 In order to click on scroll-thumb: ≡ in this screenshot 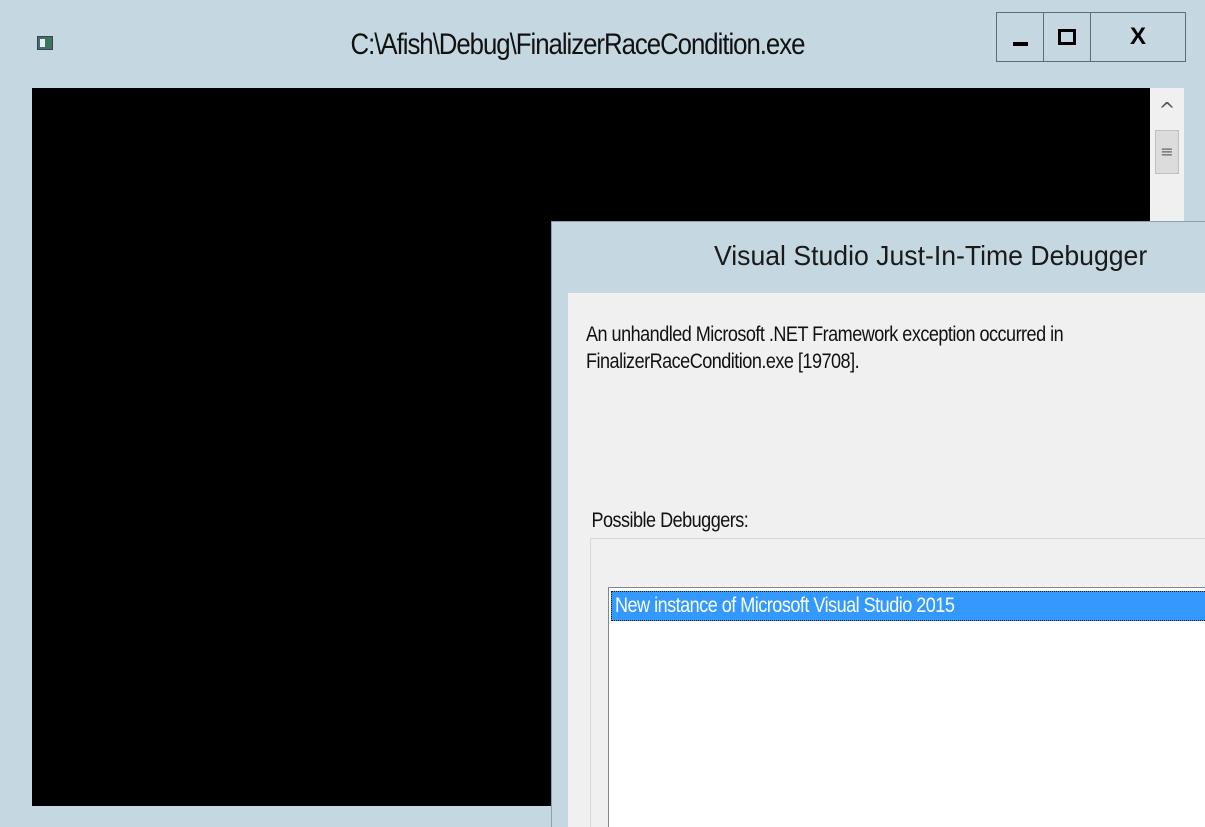, I will do `click(1167, 152)`.